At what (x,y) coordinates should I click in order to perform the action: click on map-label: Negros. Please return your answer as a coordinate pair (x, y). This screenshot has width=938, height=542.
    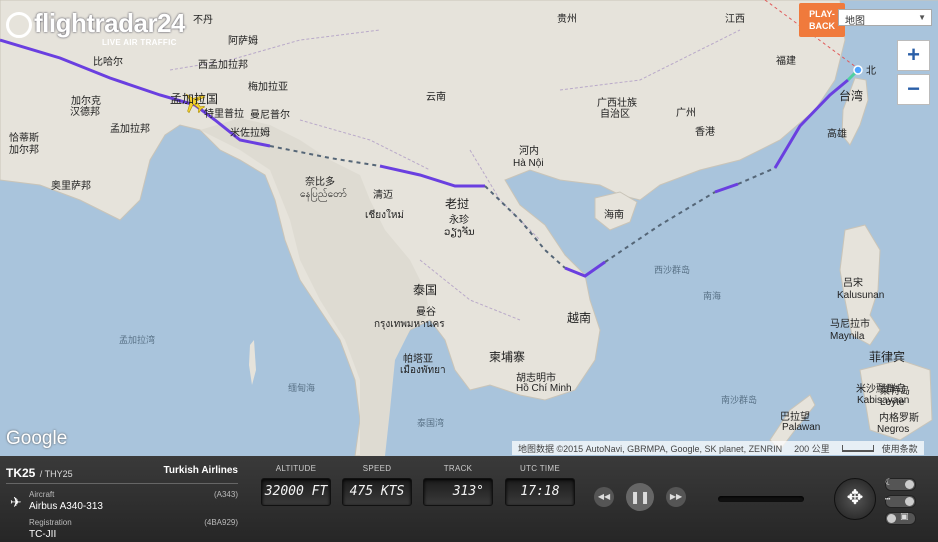
    Looking at the image, I should click on (893, 429).